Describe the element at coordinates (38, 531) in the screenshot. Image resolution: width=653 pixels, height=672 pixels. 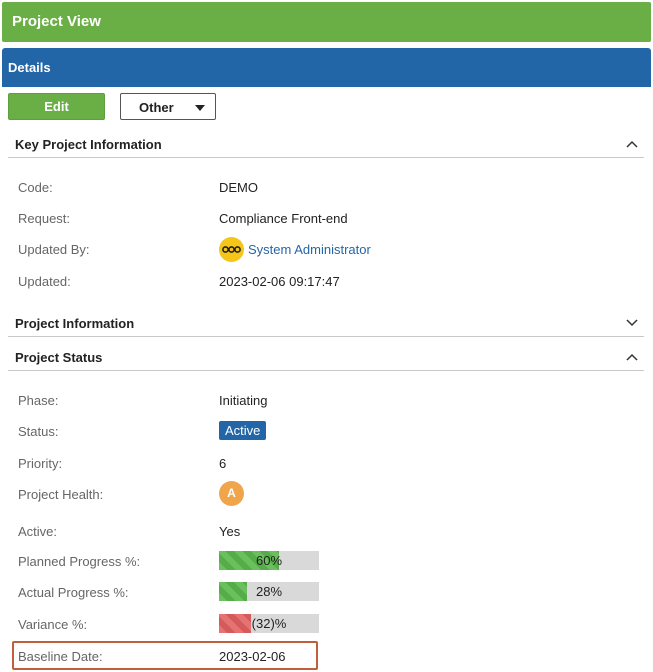
I see `field-label: Active:` at that location.